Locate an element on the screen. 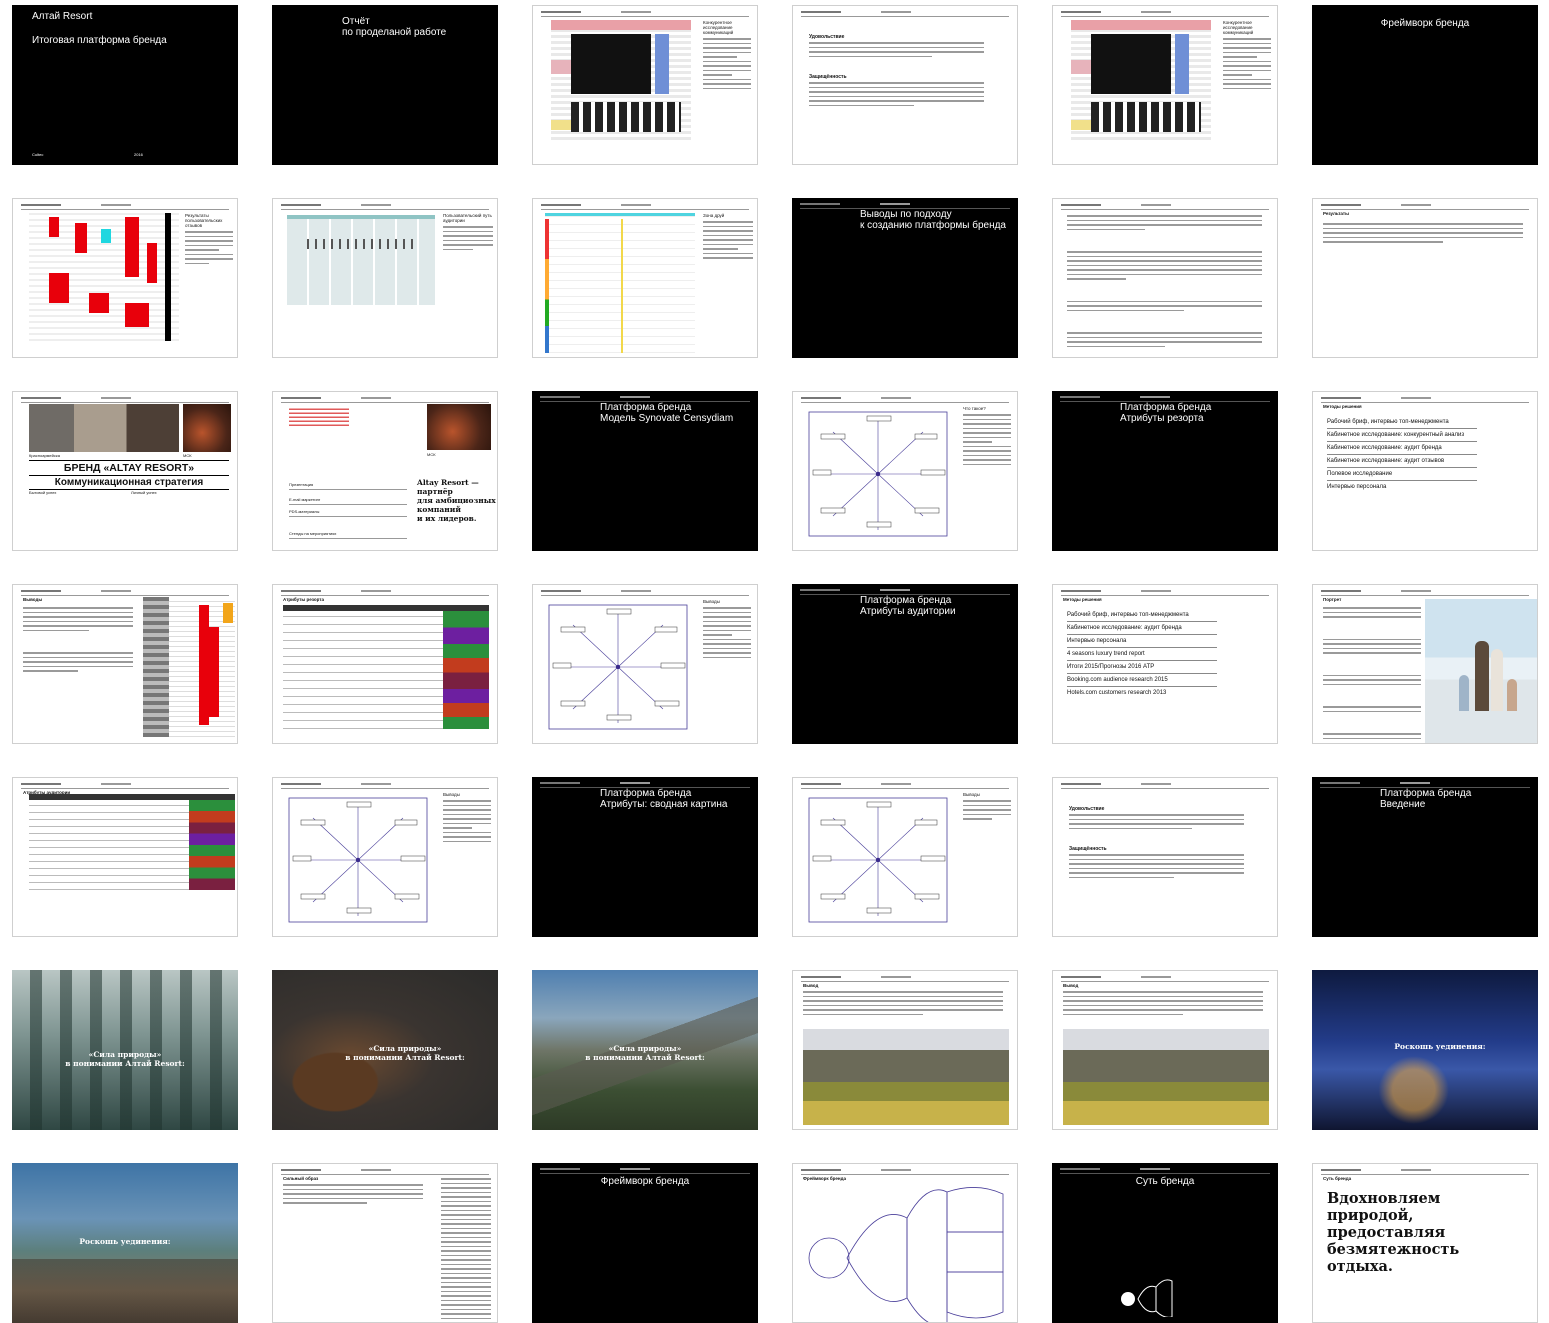 The width and height of the screenshot is (1549, 1323). row-label-right: Личный успех is located at coordinates (144, 492).